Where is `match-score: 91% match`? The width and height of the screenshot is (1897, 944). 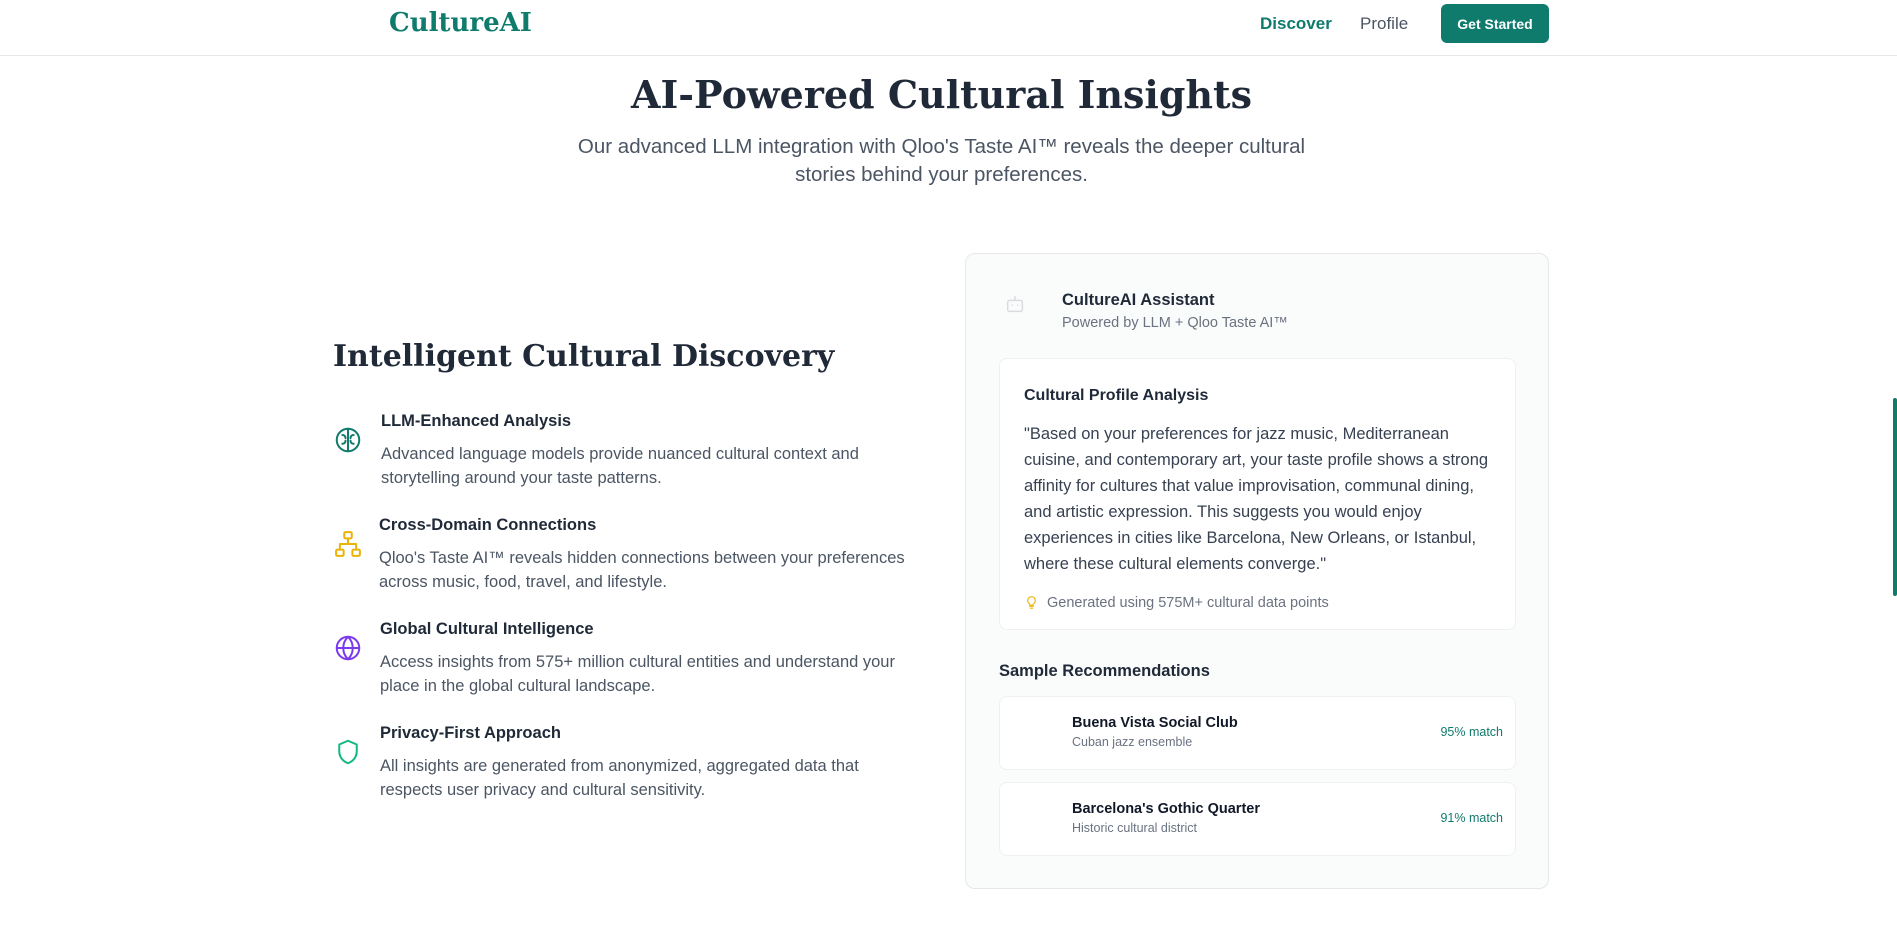
match-score: 91% match is located at coordinates (1471, 818).